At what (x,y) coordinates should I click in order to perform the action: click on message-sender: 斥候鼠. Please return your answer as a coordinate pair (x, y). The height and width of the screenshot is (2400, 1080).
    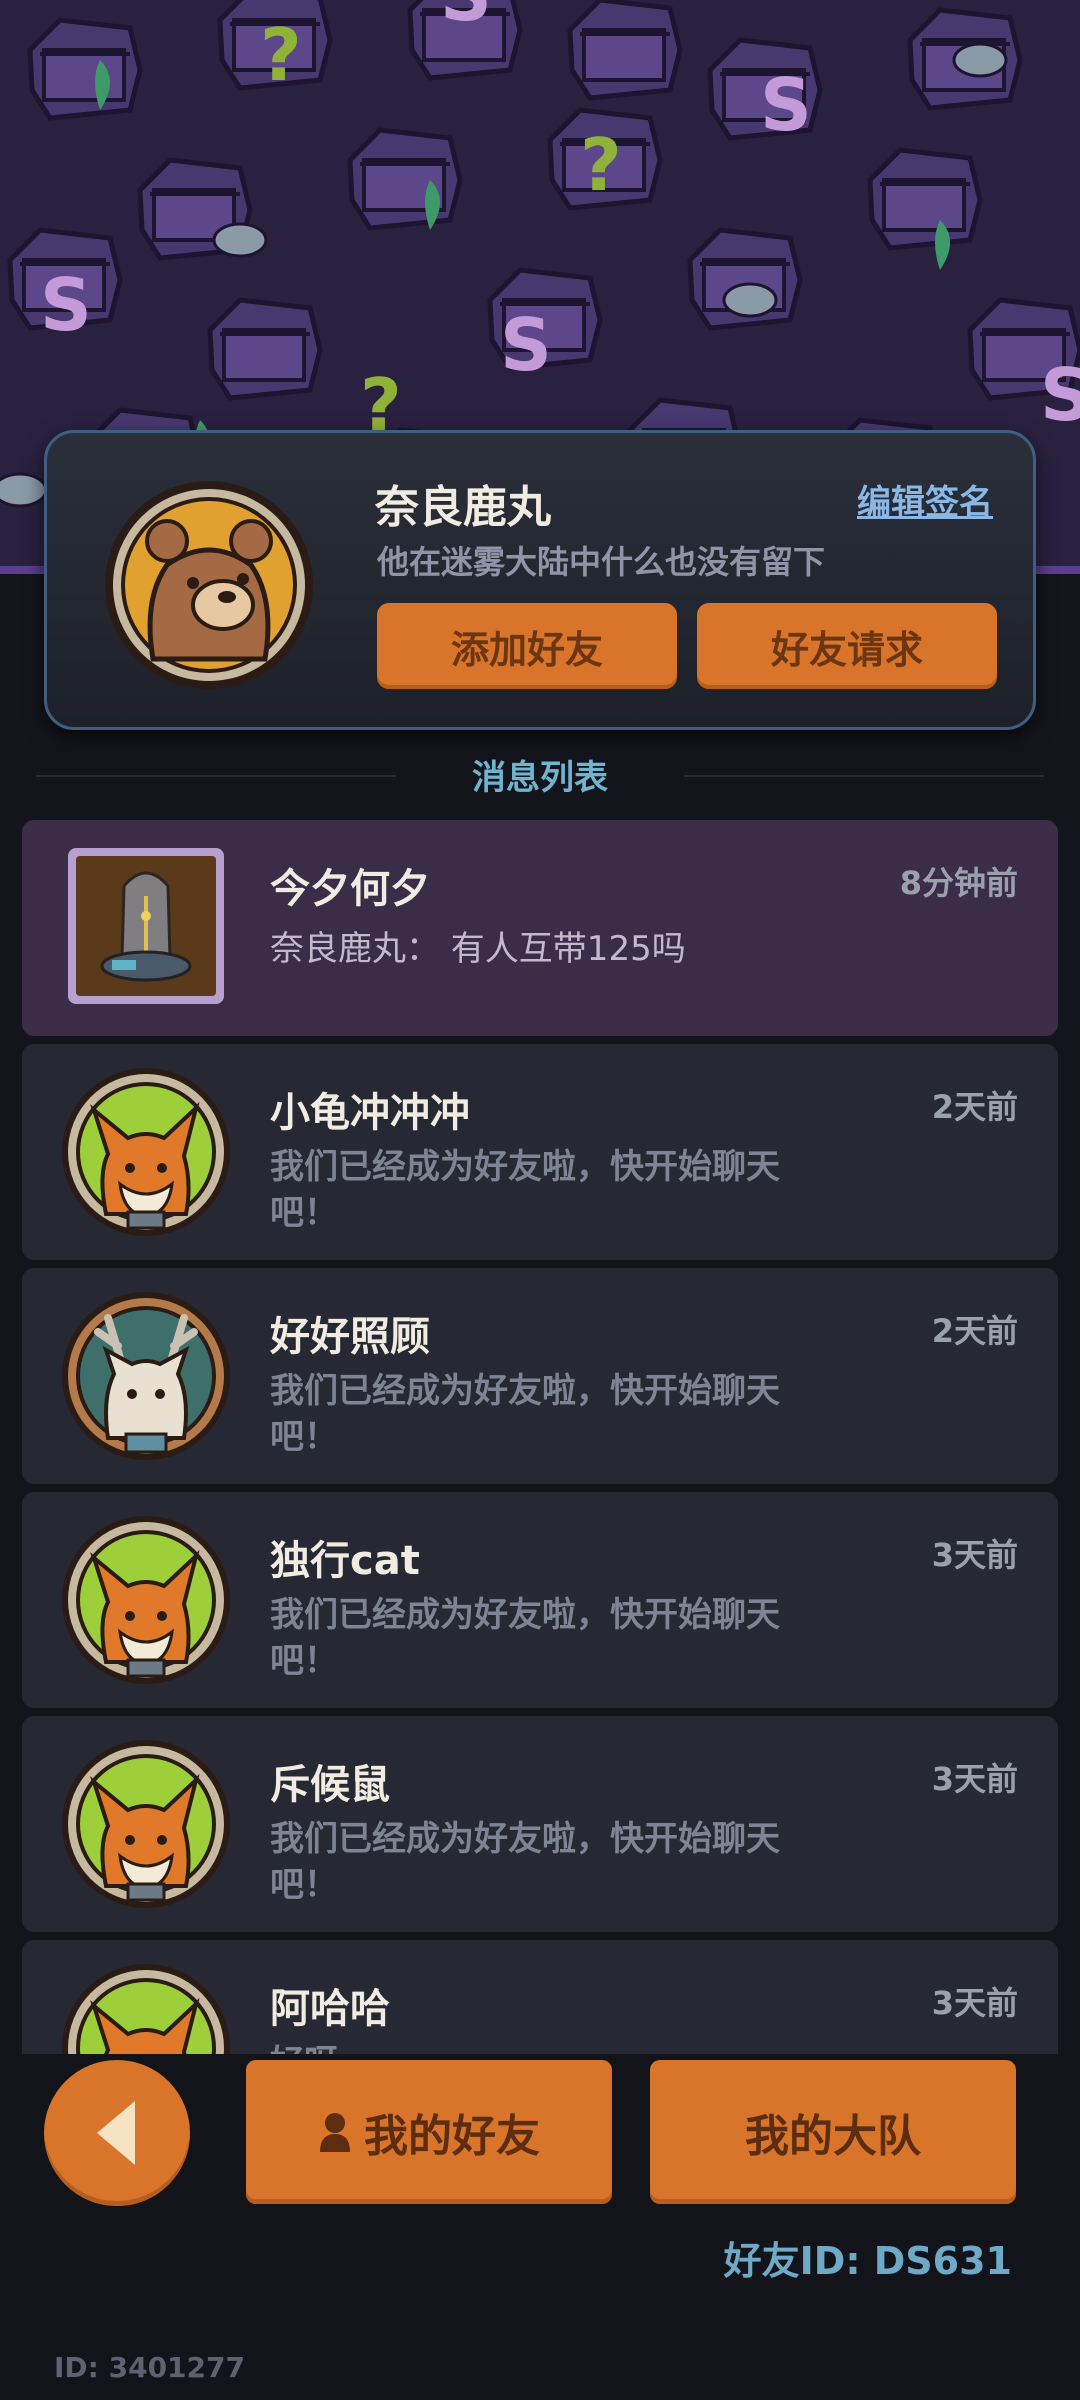
    Looking at the image, I should click on (330, 1785).